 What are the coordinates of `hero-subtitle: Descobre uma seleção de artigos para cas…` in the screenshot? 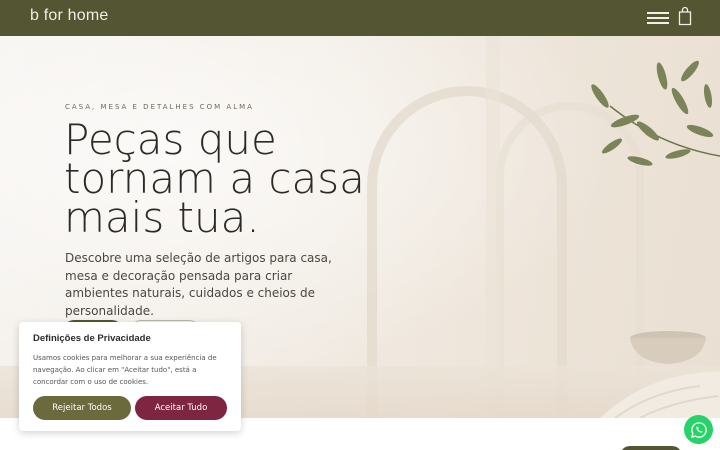 It's located at (198, 284).